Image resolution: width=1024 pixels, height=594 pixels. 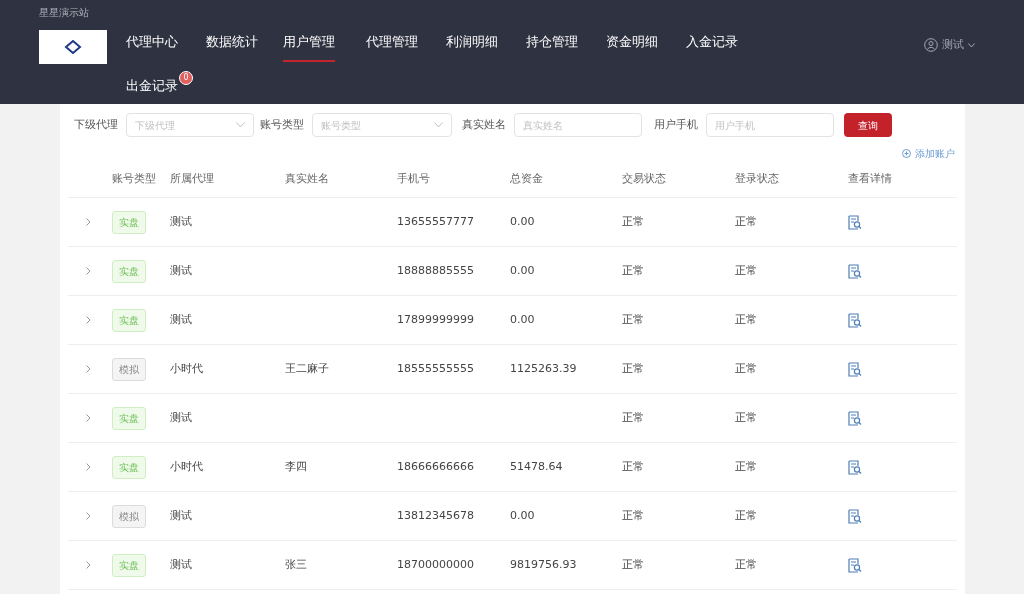 What do you see at coordinates (906, 153) in the screenshot?
I see `plus-circle-icon` at bounding box center [906, 153].